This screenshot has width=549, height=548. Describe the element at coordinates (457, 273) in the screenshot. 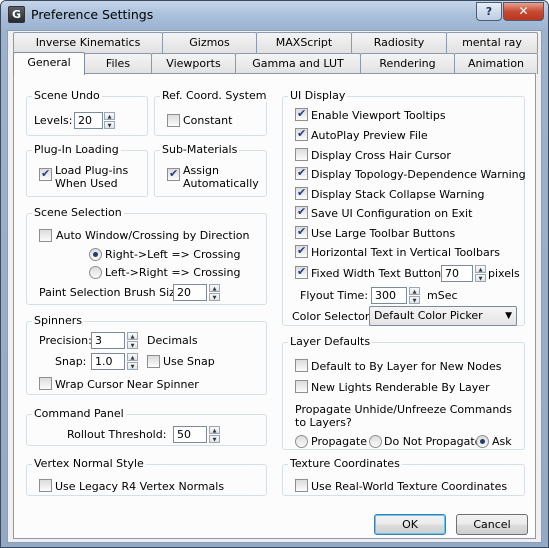

I see `fixed-width-input: 70` at that location.